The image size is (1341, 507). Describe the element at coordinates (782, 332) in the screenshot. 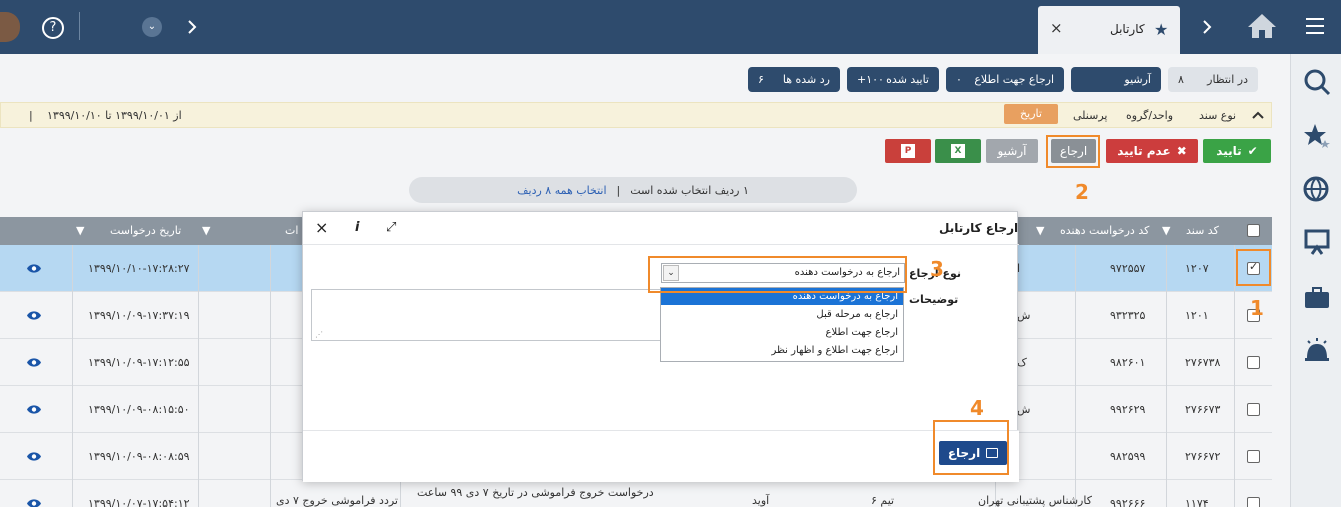

I see `option-refer-info: ارجاع جهت اطلاع` at that location.